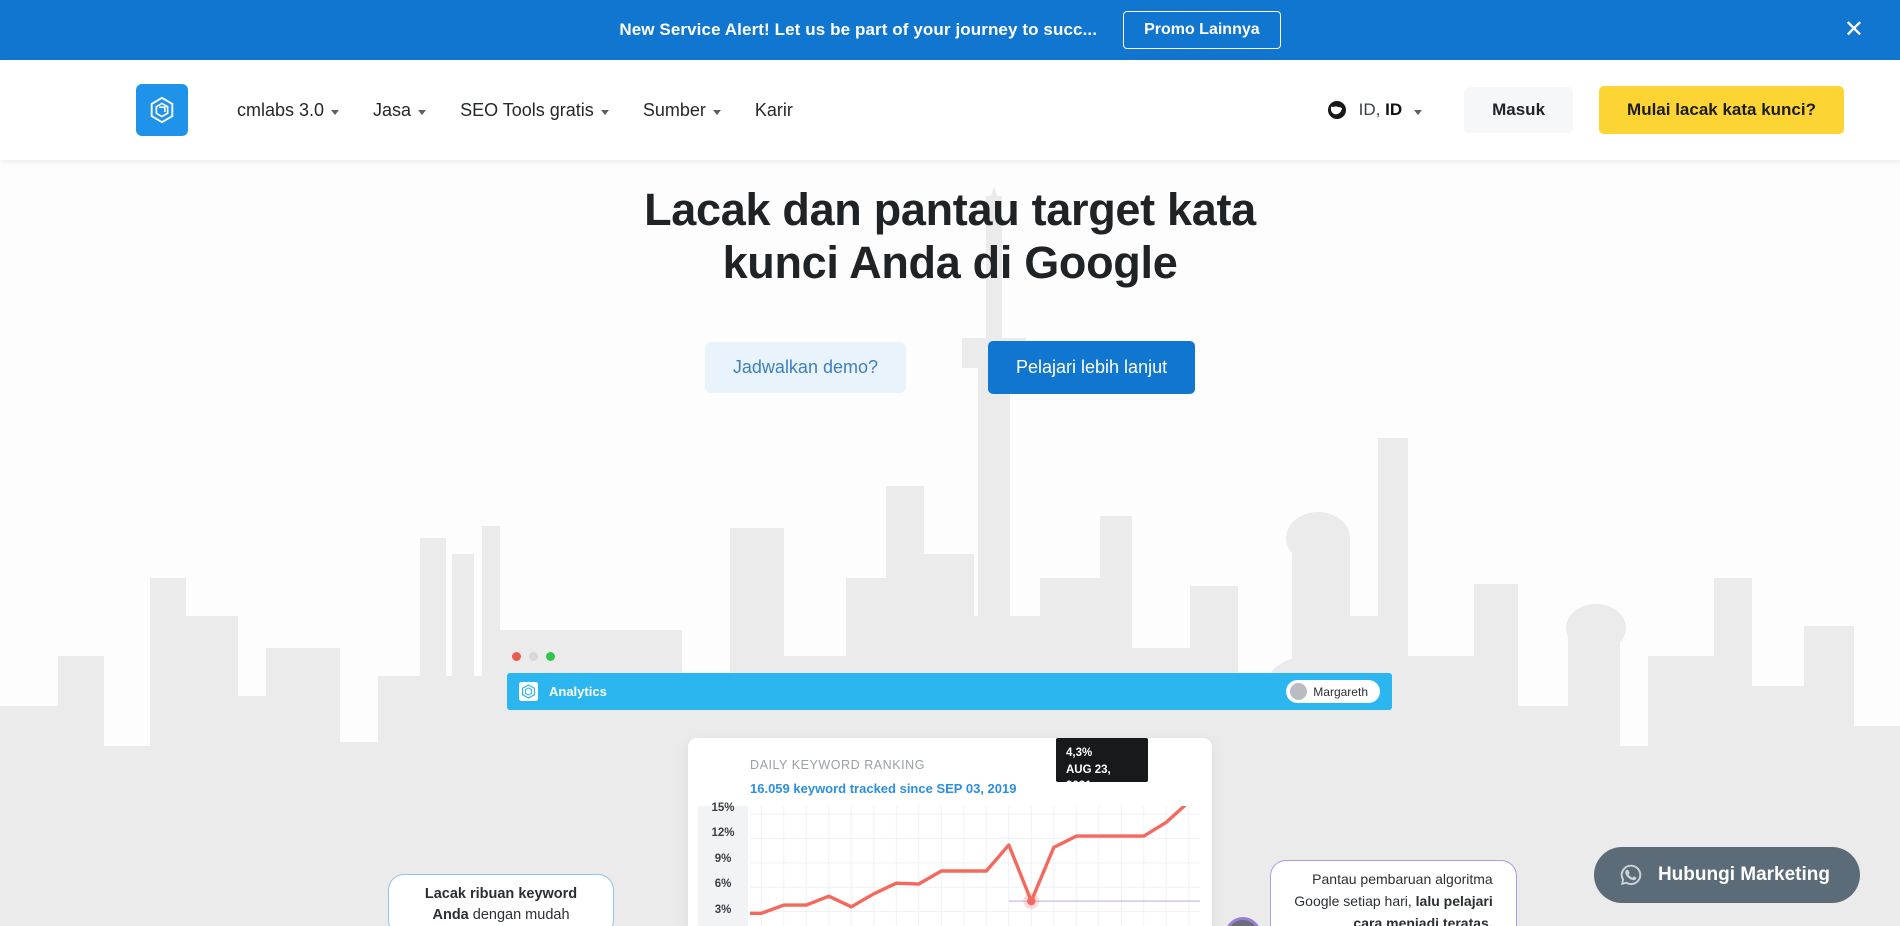  What do you see at coordinates (723, 808) in the screenshot?
I see `y-tick-label: 15%` at bounding box center [723, 808].